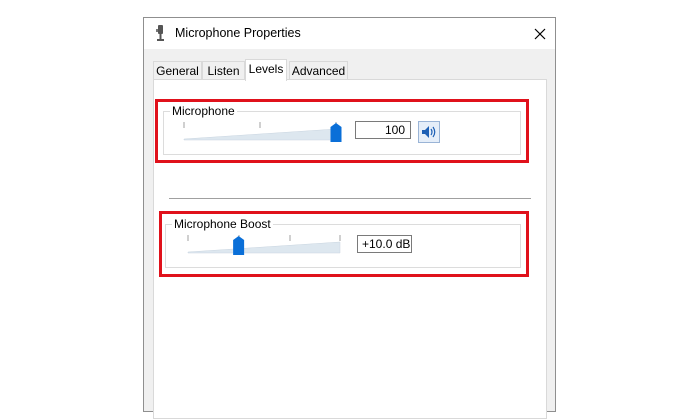 Image resolution: width=700 pixels, height=419 pixels. What do you see at coordinates (222, 224) in the screenshot?
I see `microphone-boost-group-label: Microphone Boost` at bounding box center [222, 224].